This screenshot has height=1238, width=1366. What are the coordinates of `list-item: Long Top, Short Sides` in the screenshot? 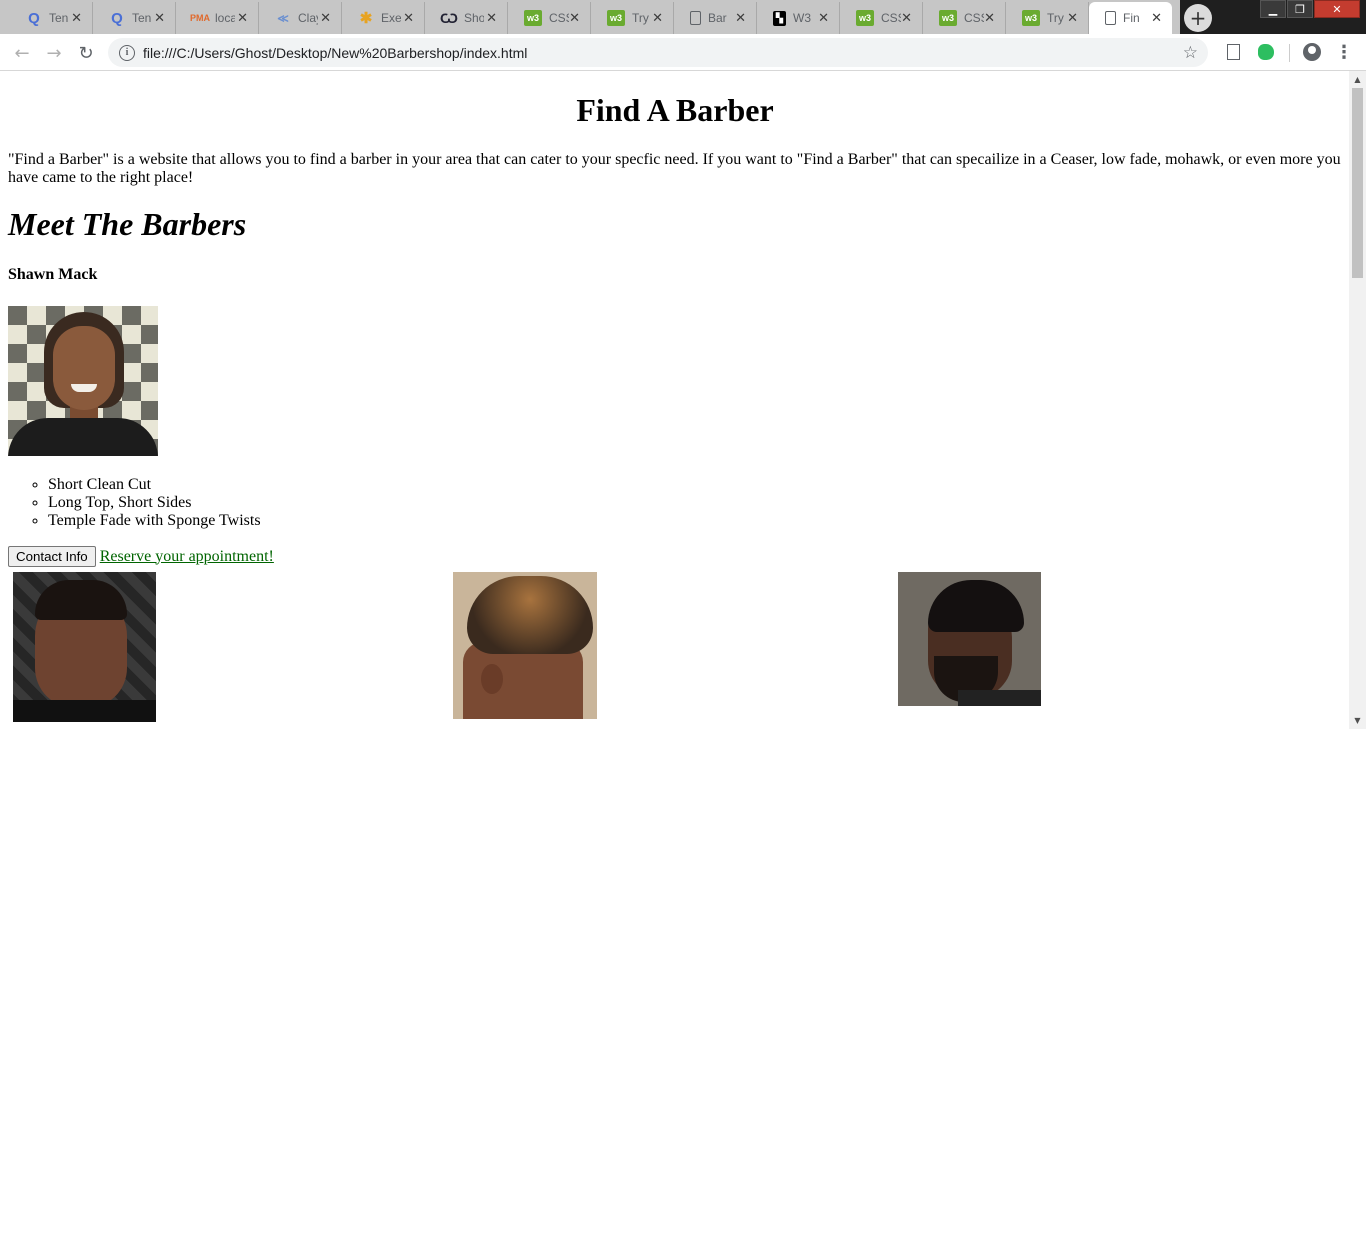 It's located at (154, 503).